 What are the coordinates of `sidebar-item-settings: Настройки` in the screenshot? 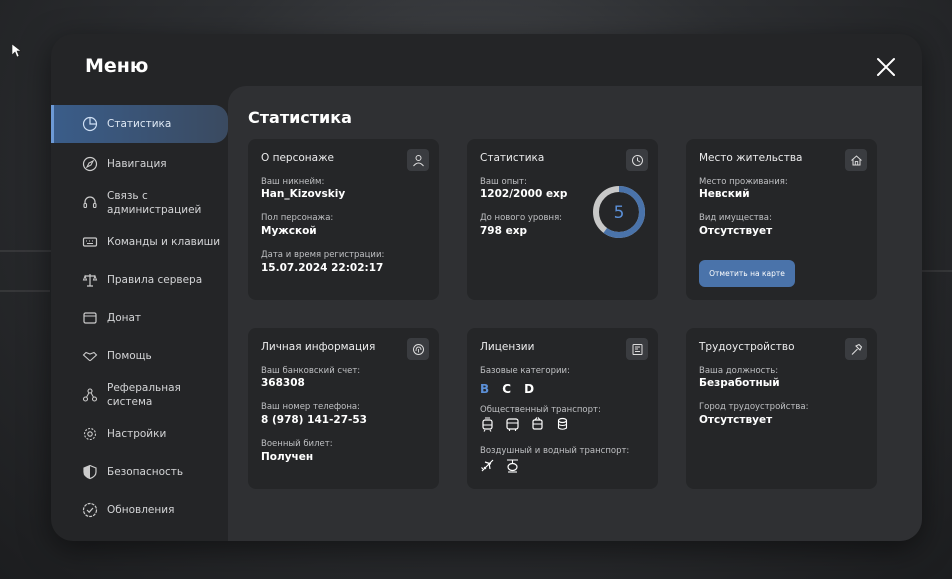 It's located at (139, 434).